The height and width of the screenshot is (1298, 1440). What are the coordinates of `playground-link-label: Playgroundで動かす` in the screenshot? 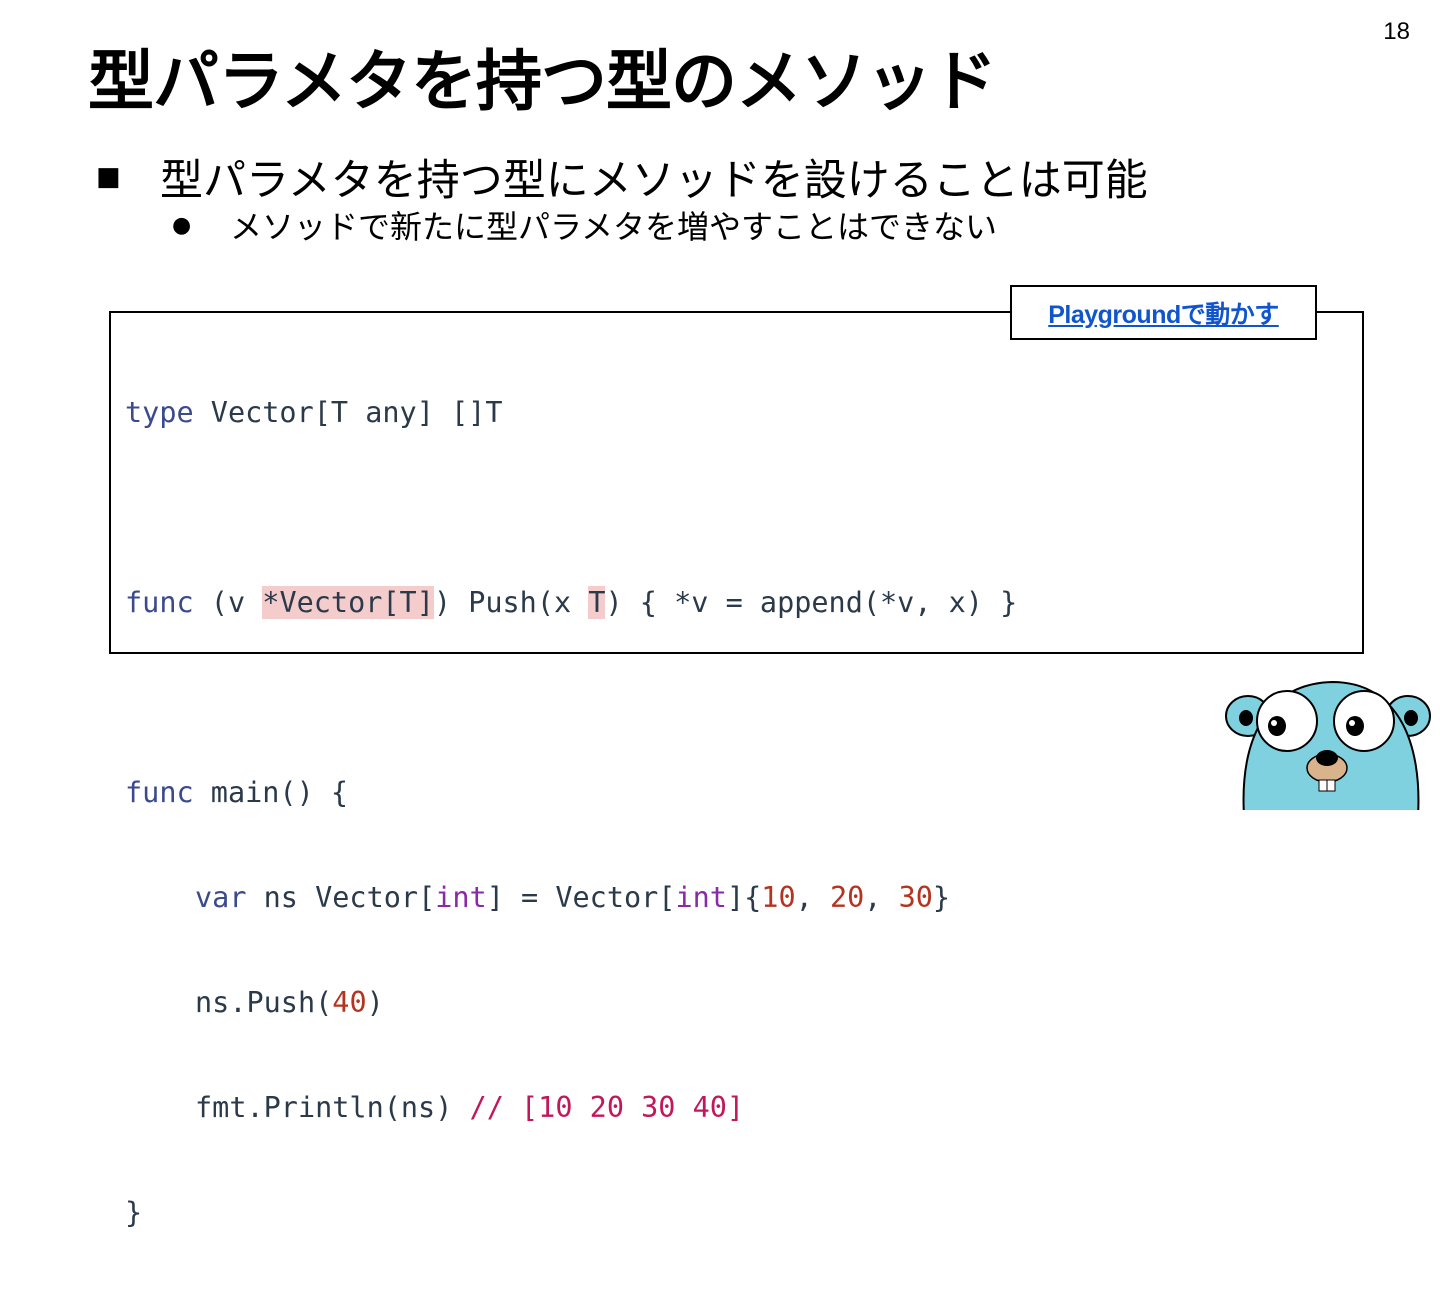 It's located at (1163, 313).